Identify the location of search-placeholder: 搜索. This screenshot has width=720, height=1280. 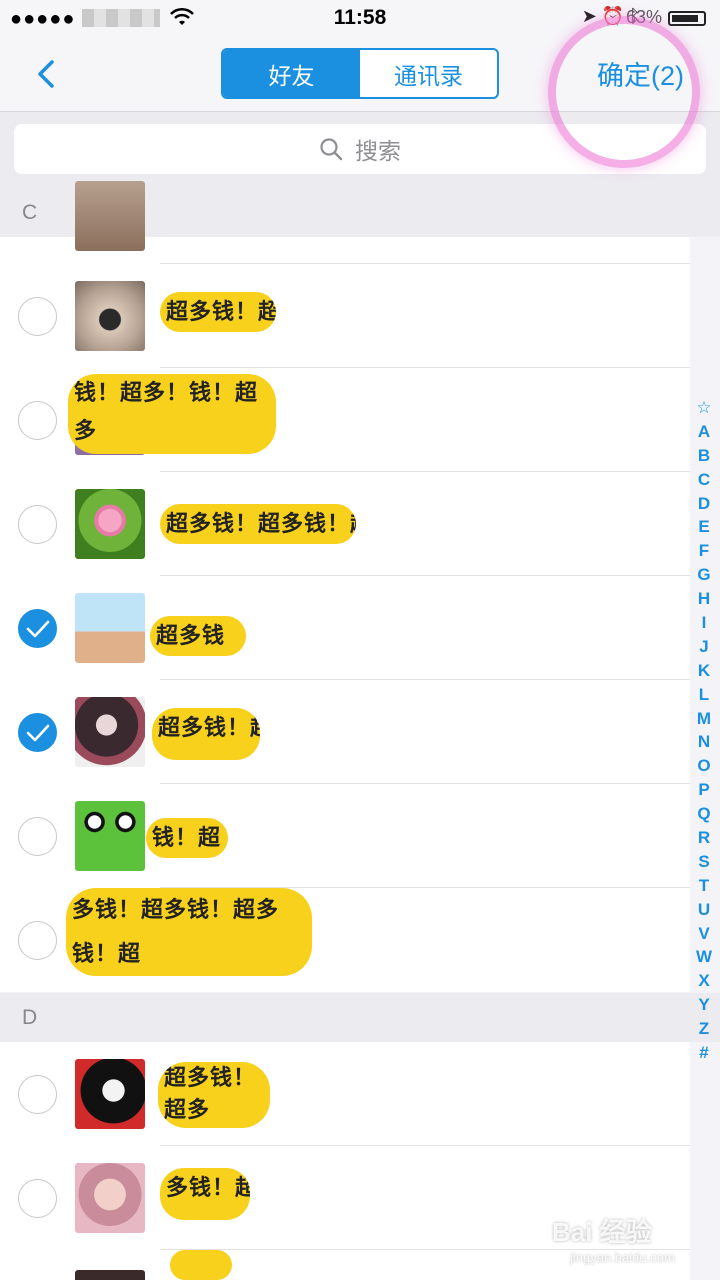
(378, 151).